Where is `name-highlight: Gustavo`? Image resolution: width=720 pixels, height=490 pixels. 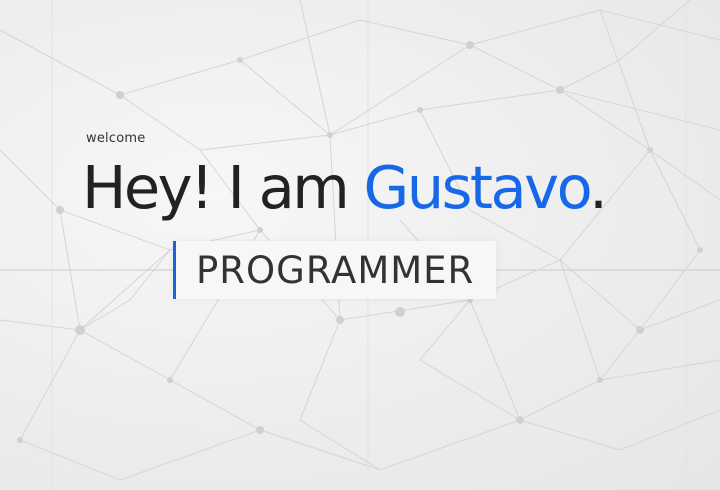 name-highlight: Gustavo is located at coordinates (477, 187).